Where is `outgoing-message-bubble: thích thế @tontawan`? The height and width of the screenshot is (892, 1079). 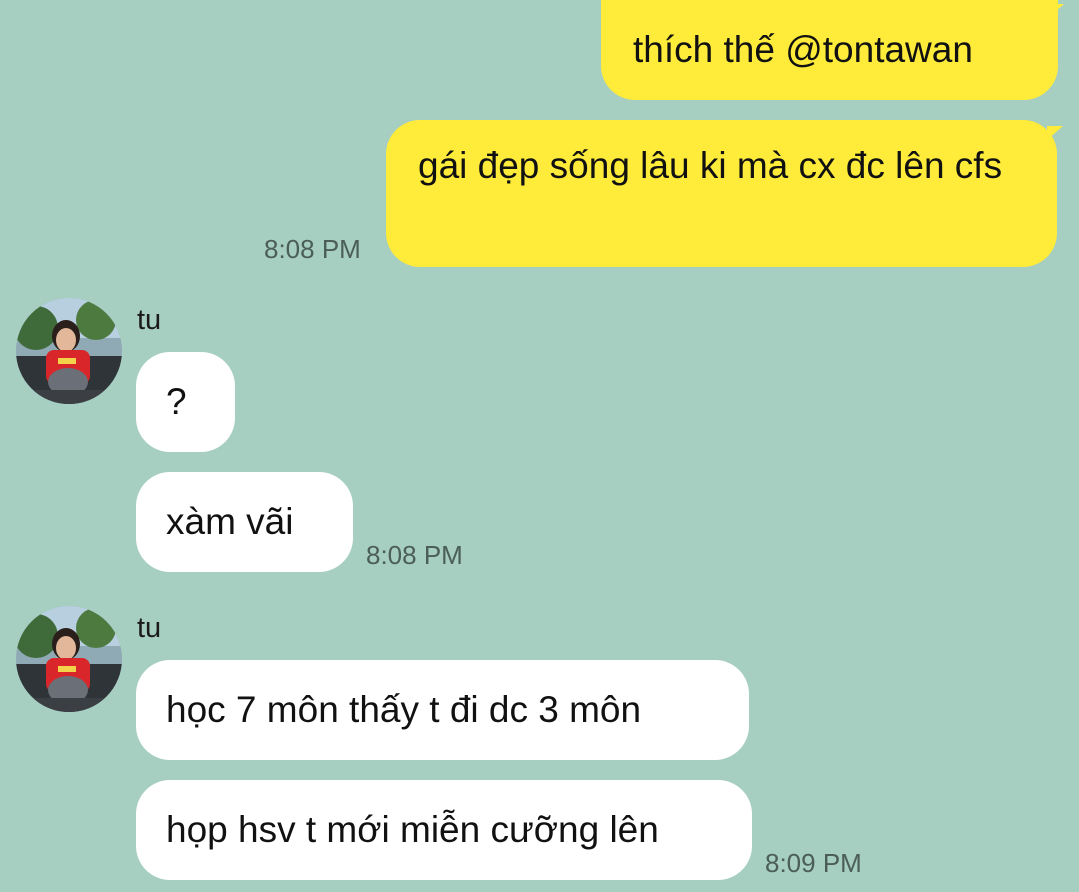 outgoing-message-bubble: thích thế @tontawan is located at coordinates (829, 50).